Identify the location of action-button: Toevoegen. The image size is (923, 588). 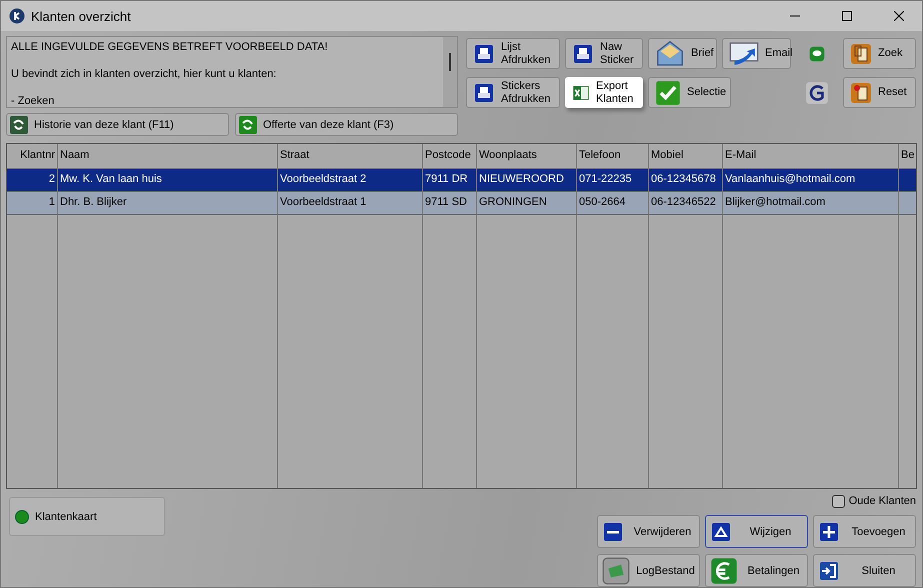
(864, 531).